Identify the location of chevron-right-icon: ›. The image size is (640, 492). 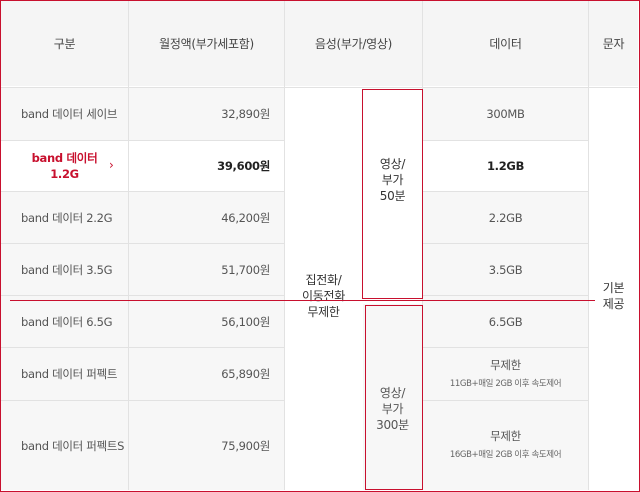
(111, 165).